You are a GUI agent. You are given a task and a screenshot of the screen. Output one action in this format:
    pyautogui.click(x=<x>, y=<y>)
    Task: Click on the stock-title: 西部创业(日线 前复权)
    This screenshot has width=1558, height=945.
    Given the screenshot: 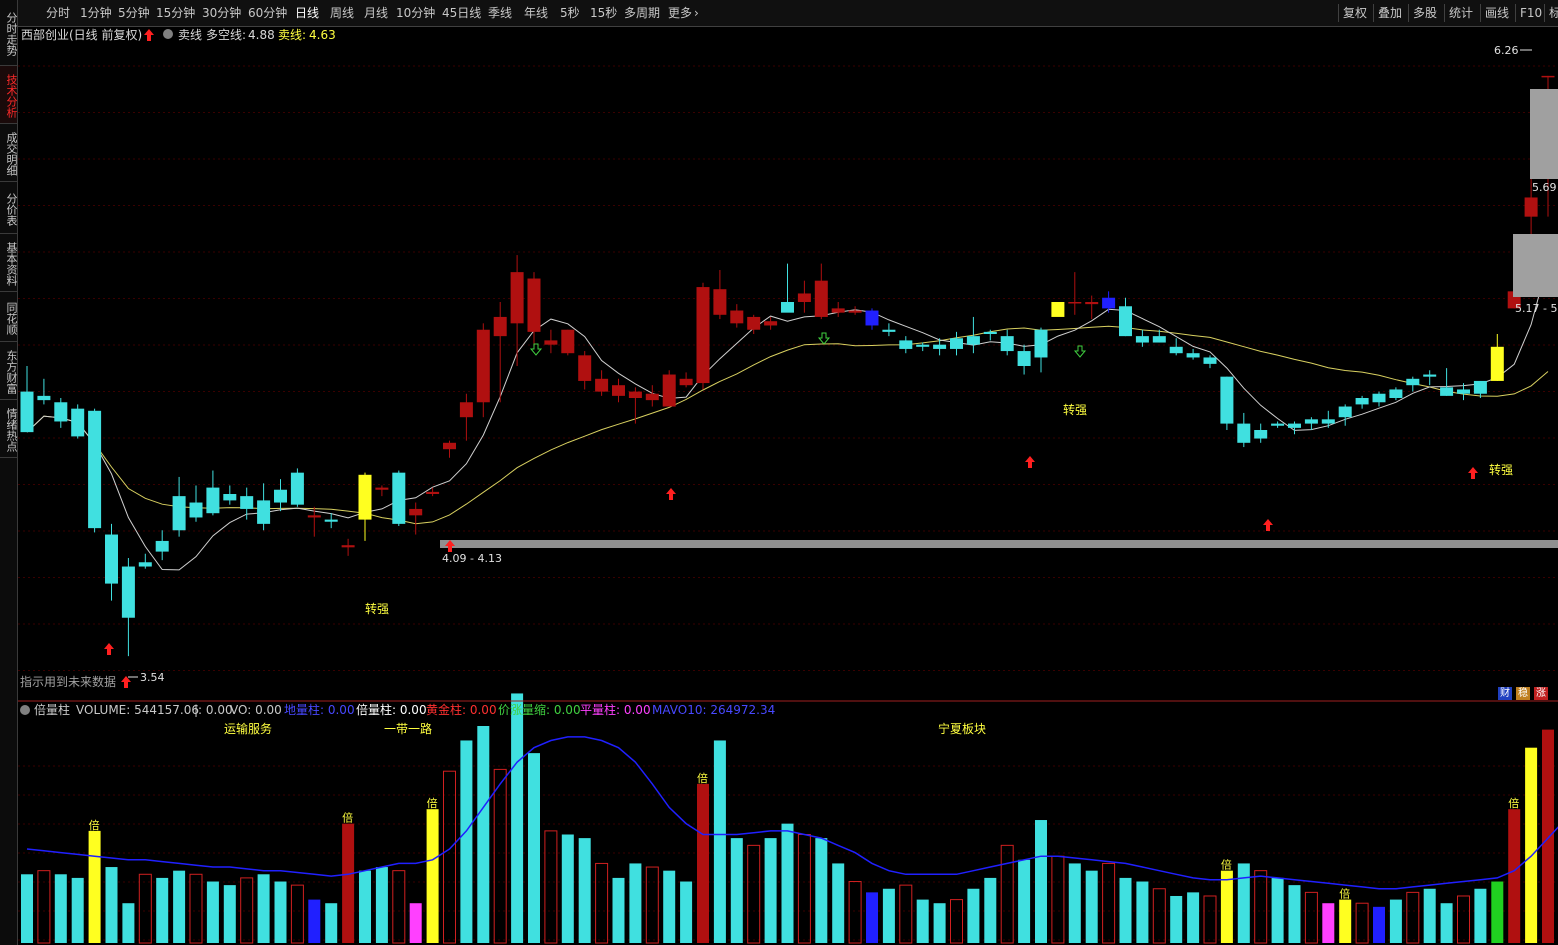 What is the action you would take?
    pyautogui.click(x=81, y=34)
    